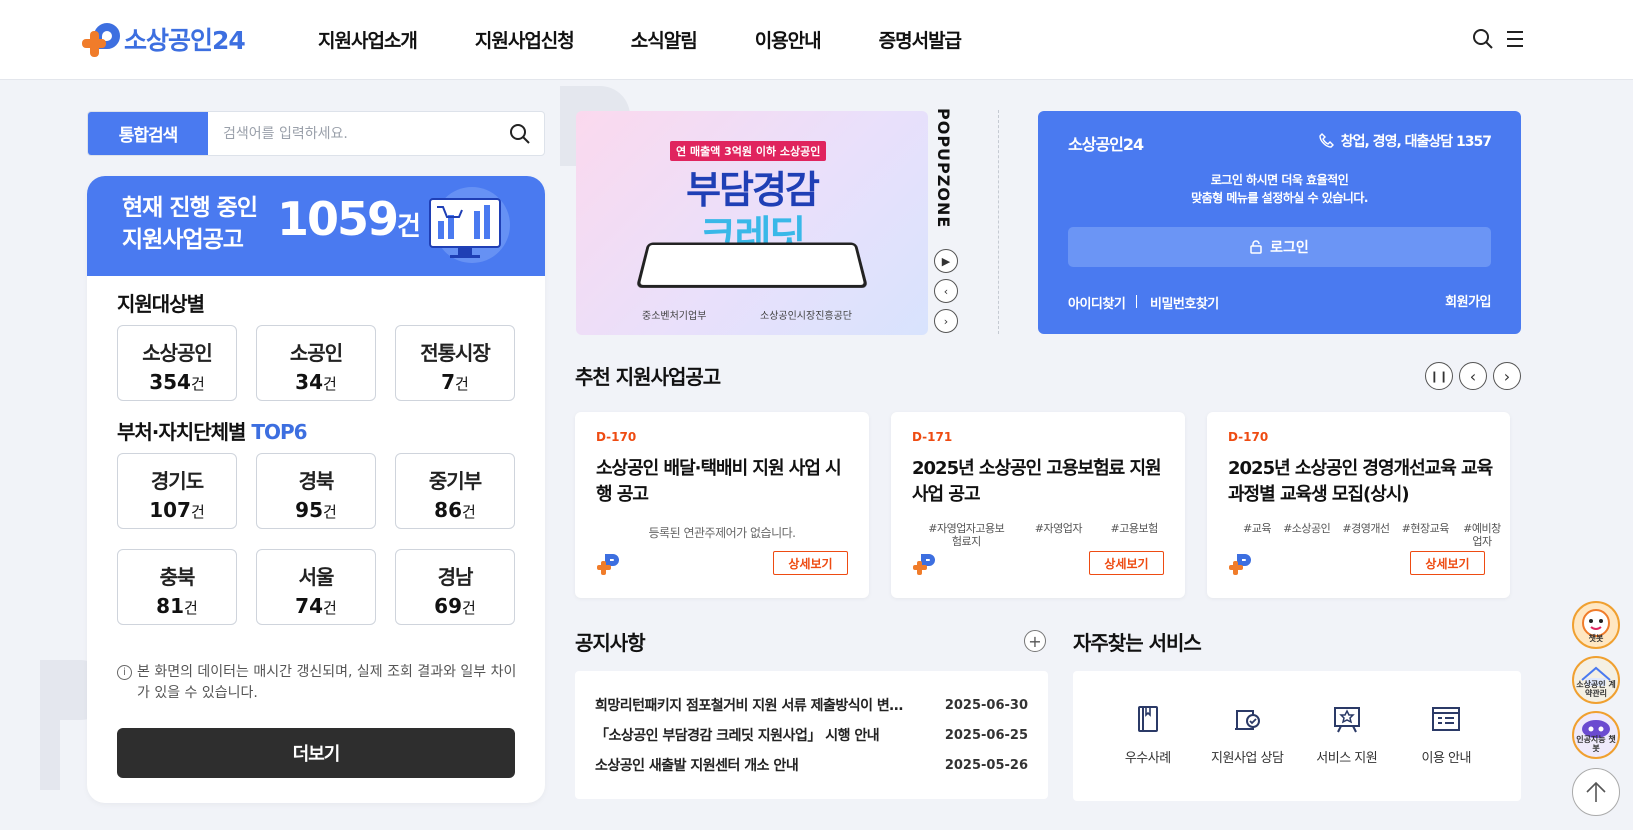 Image resolution: width=1633 pixels, height=830 pixels. I want to click on nav-item-news: 소식알림, so click(664, 39).